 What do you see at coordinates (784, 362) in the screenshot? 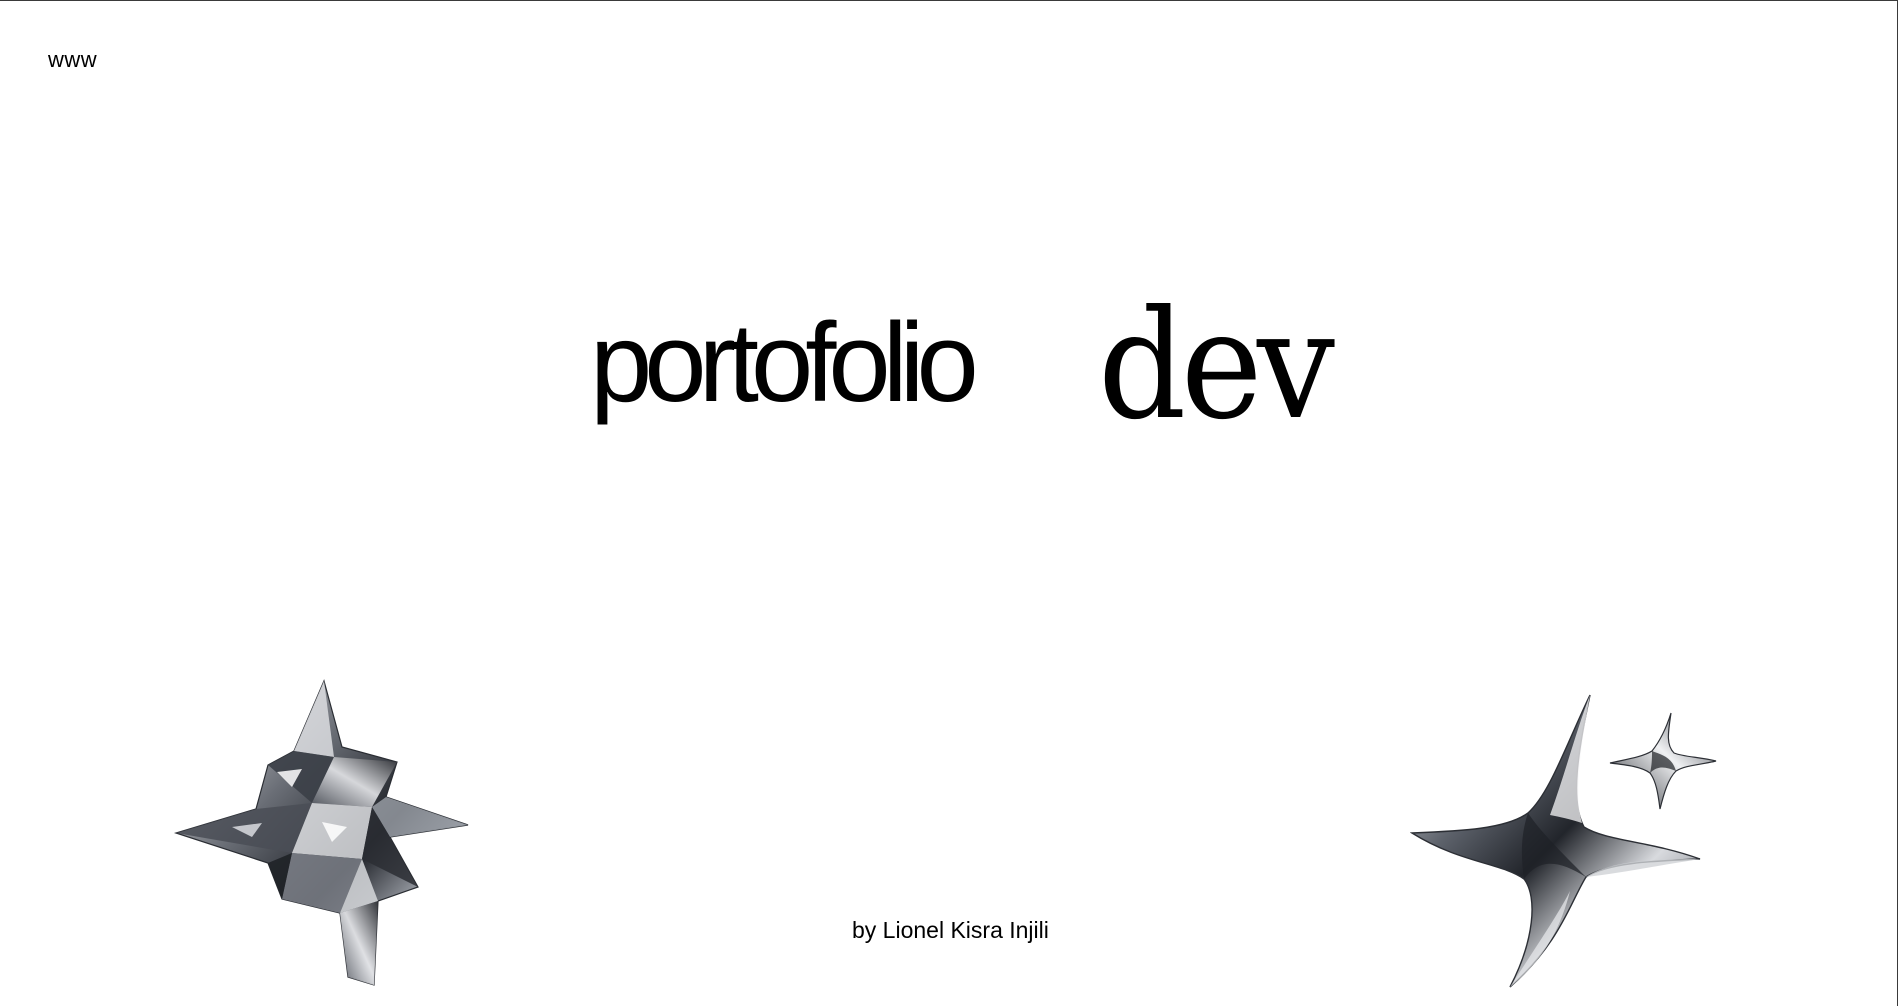
I see `hero-title-portfolio: portofolio` at bounding box center [784, 362].